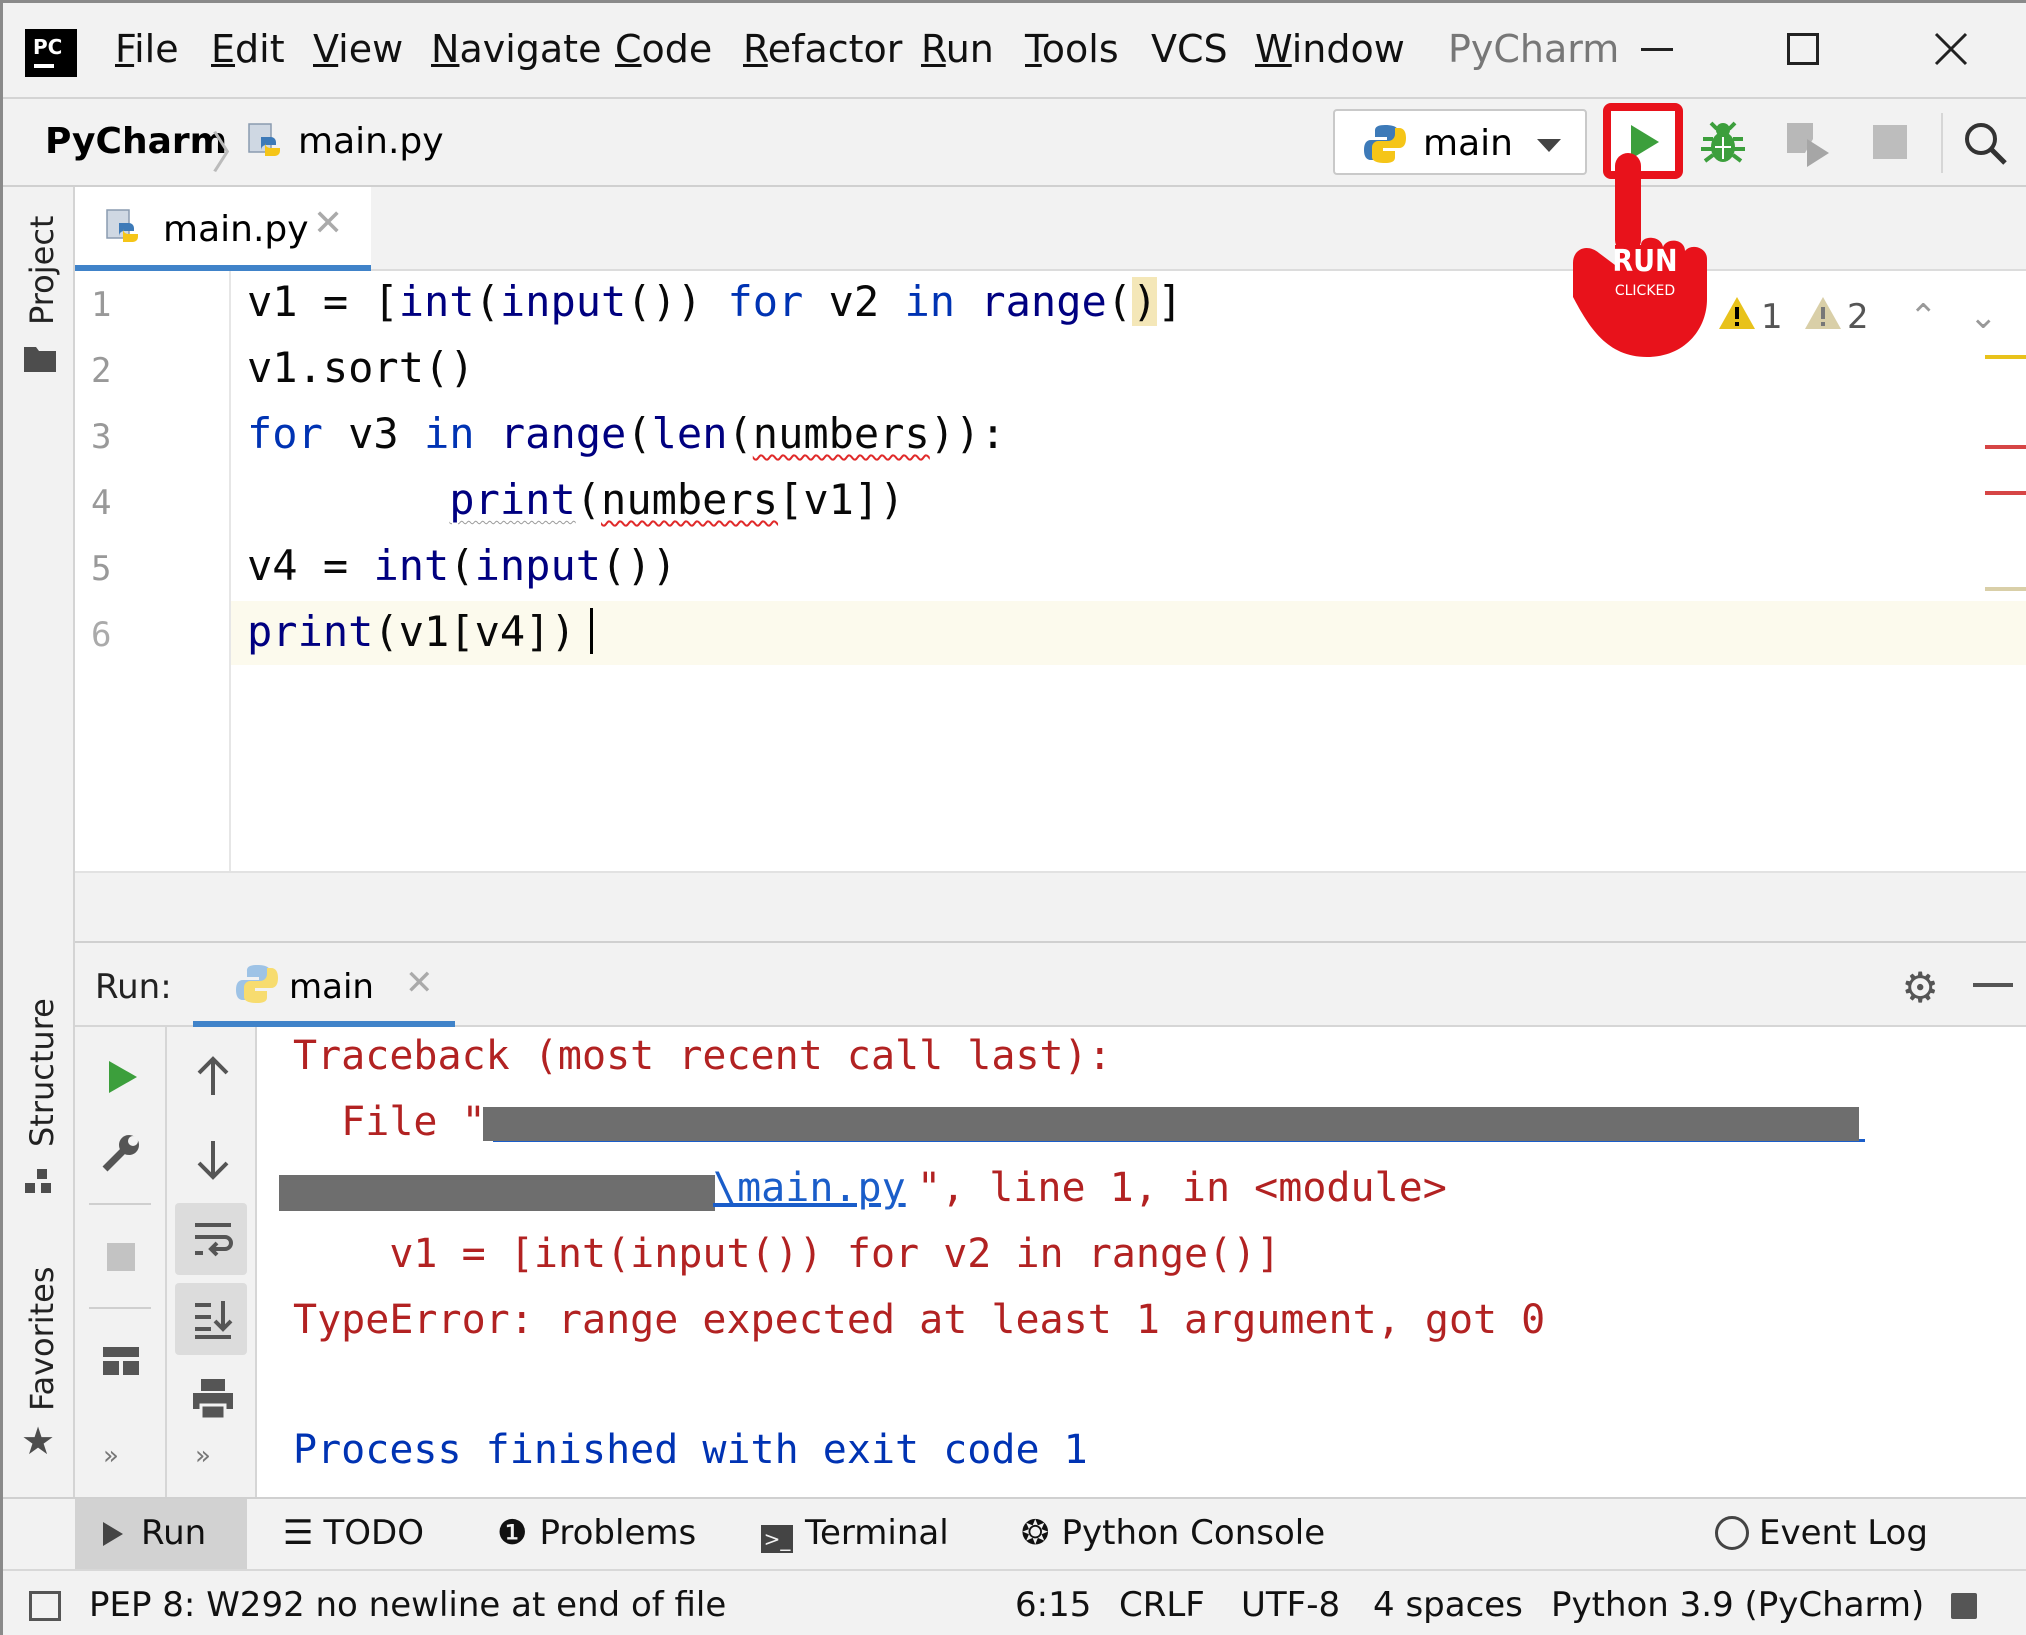  What do you see at coordinates (663, 49) in the screenshot?
I see `menu-code: Code` at bounding box center [663, 49].